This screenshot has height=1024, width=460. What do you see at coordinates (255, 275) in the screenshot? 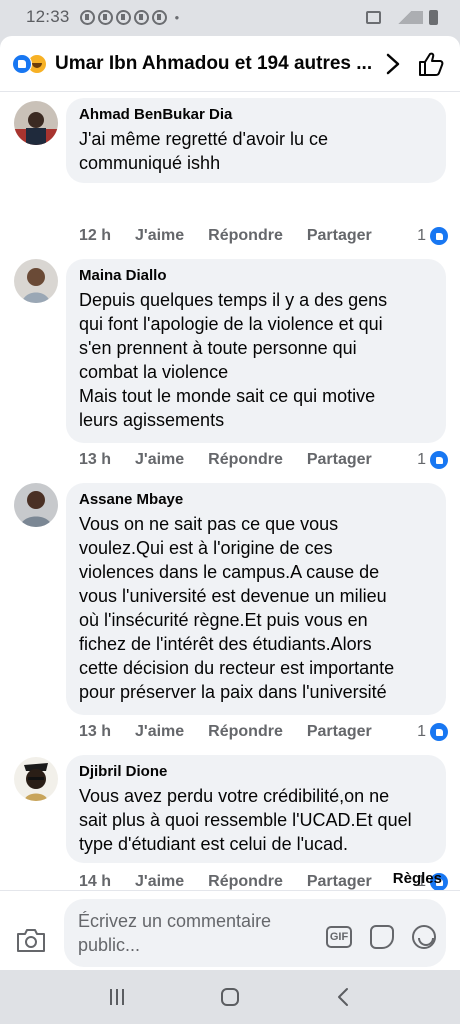
I see `comment-author: Maina Diallo` at bounding box center [255, 275].